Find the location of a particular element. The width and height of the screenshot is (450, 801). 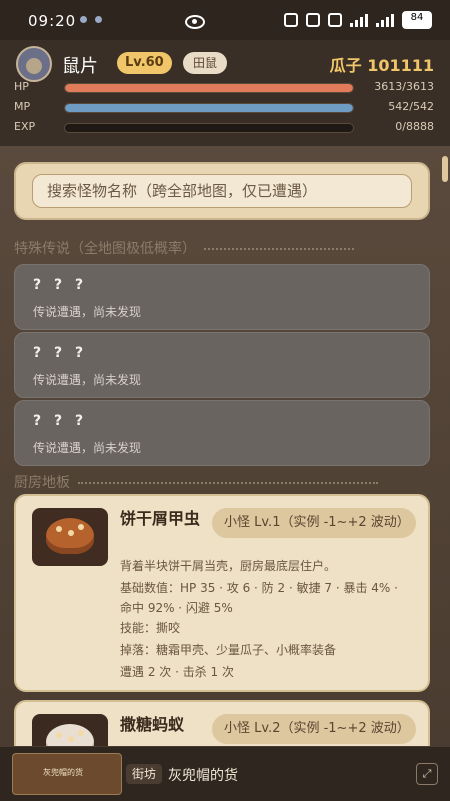

exp-bar is located at coordinates (209, 128).